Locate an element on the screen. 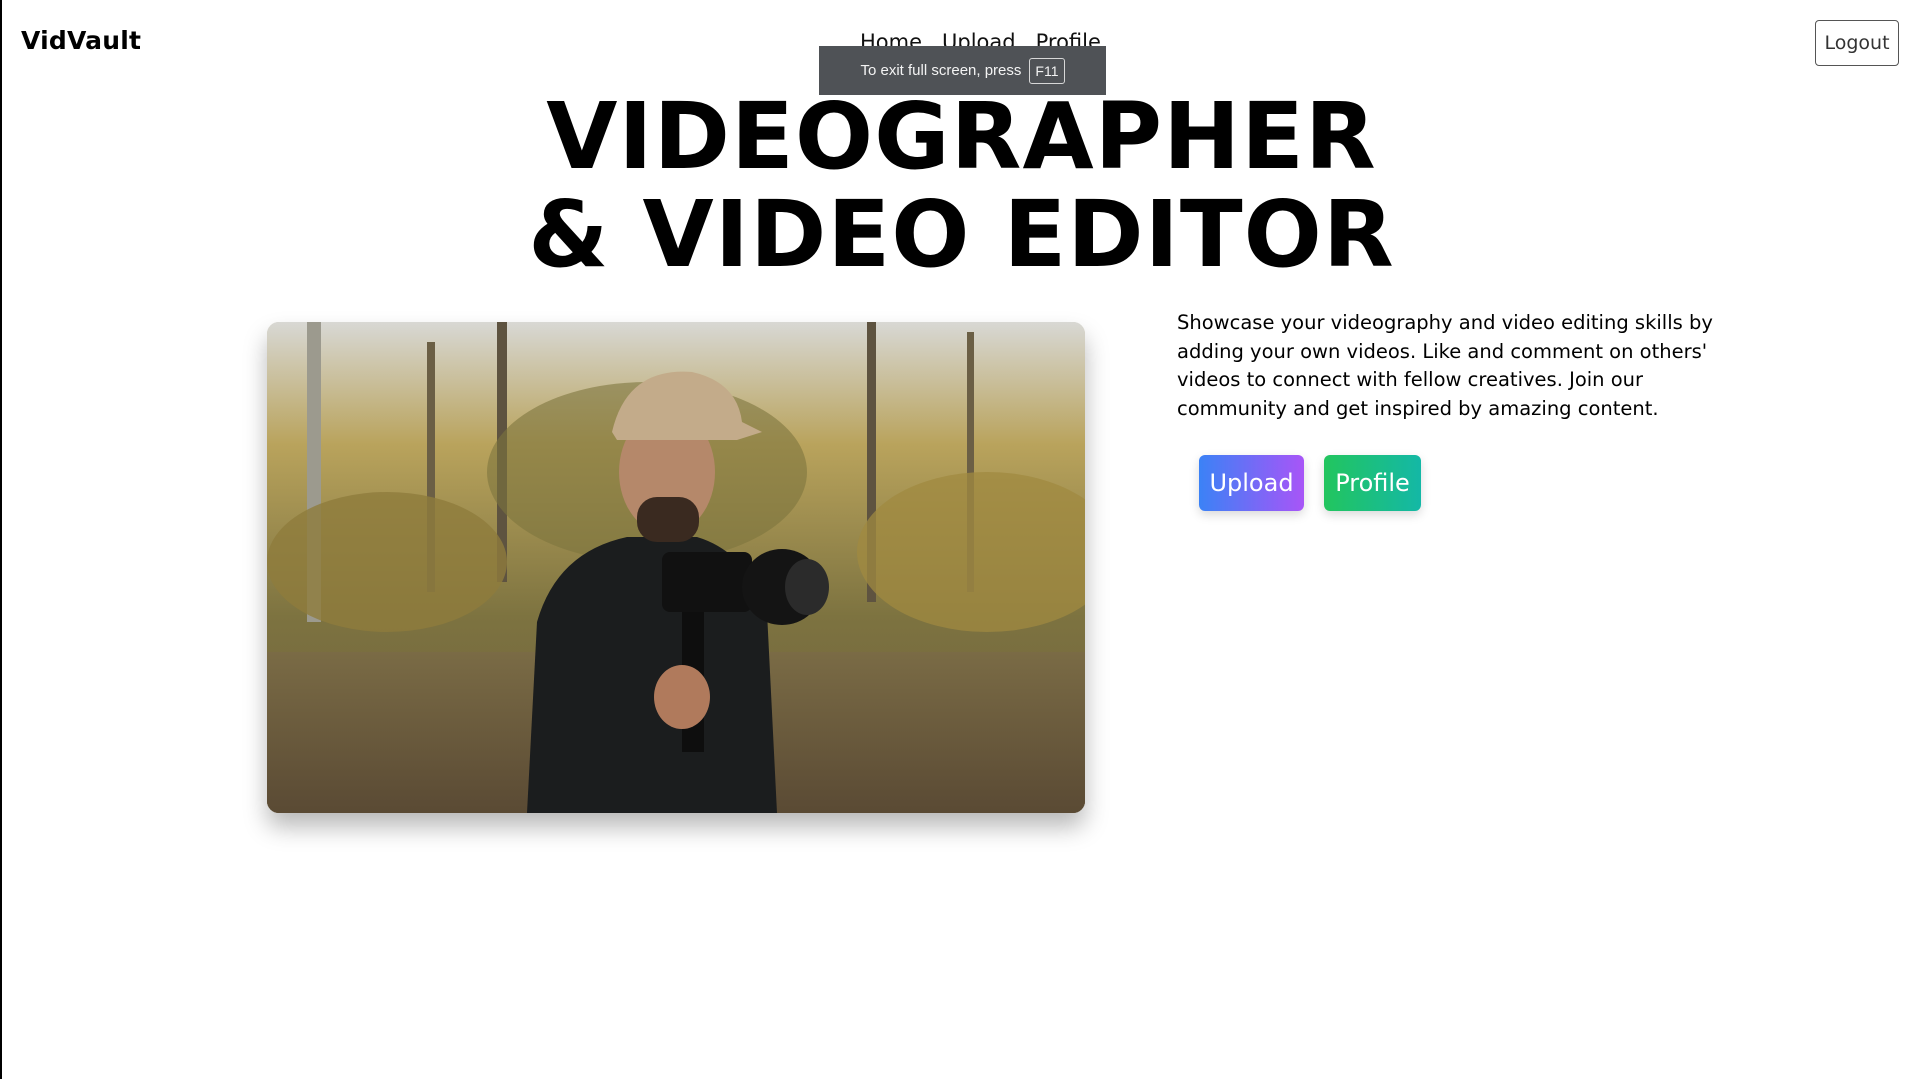  headline-line-2: & VIDEO EDITOR is located at coordinates (961, 234).